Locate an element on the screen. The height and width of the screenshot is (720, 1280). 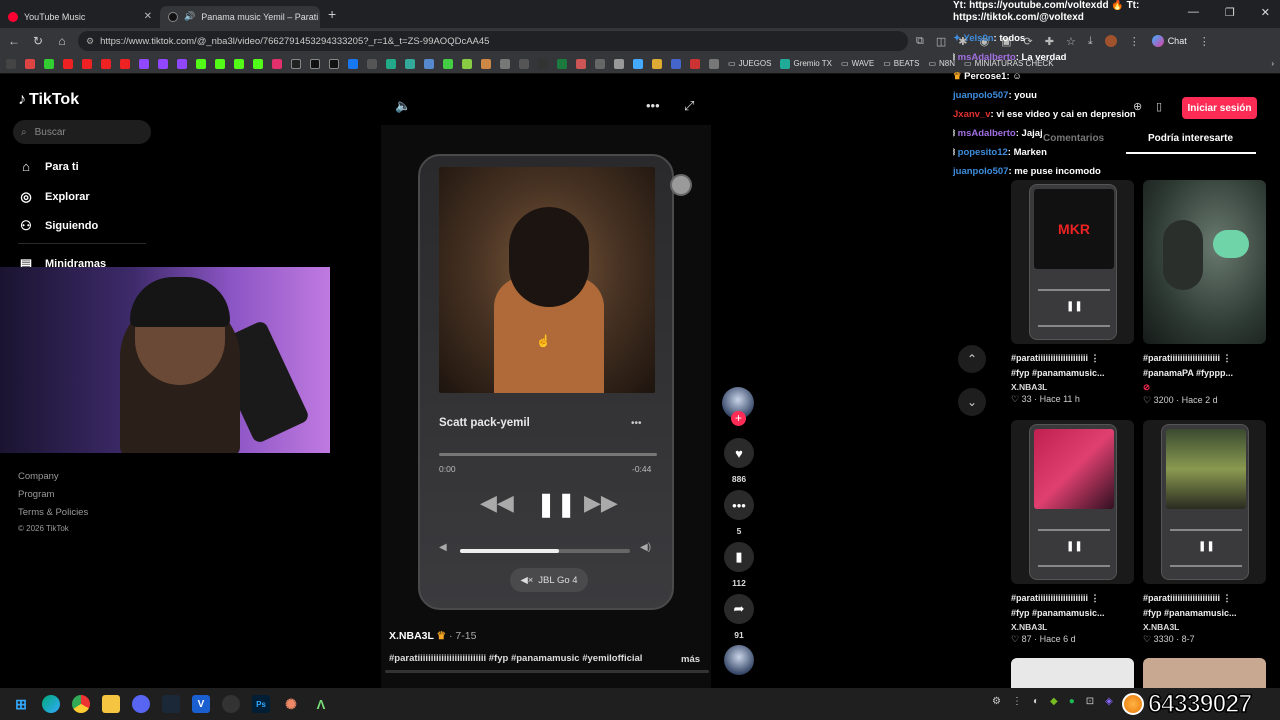
steam-icon is located at coordinates (171, 704).